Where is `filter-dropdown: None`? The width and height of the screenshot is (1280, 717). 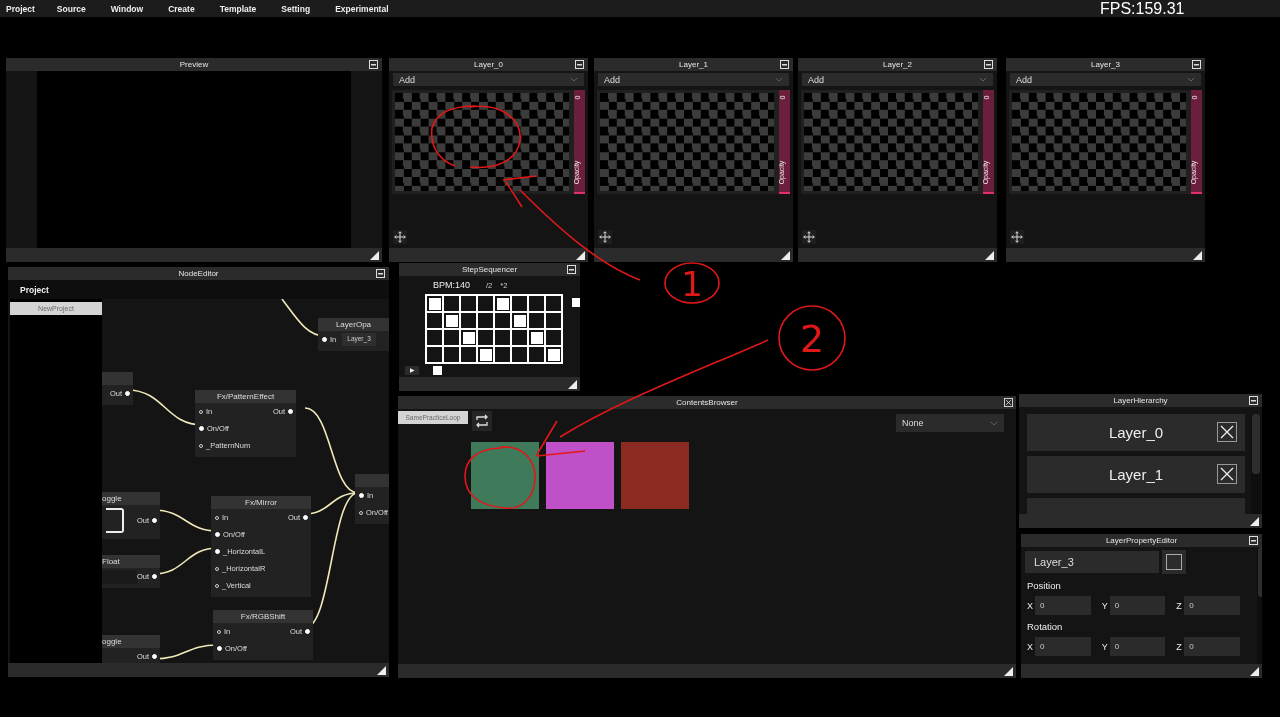
filter-dropdown: None is located at coordinates (950, 423).